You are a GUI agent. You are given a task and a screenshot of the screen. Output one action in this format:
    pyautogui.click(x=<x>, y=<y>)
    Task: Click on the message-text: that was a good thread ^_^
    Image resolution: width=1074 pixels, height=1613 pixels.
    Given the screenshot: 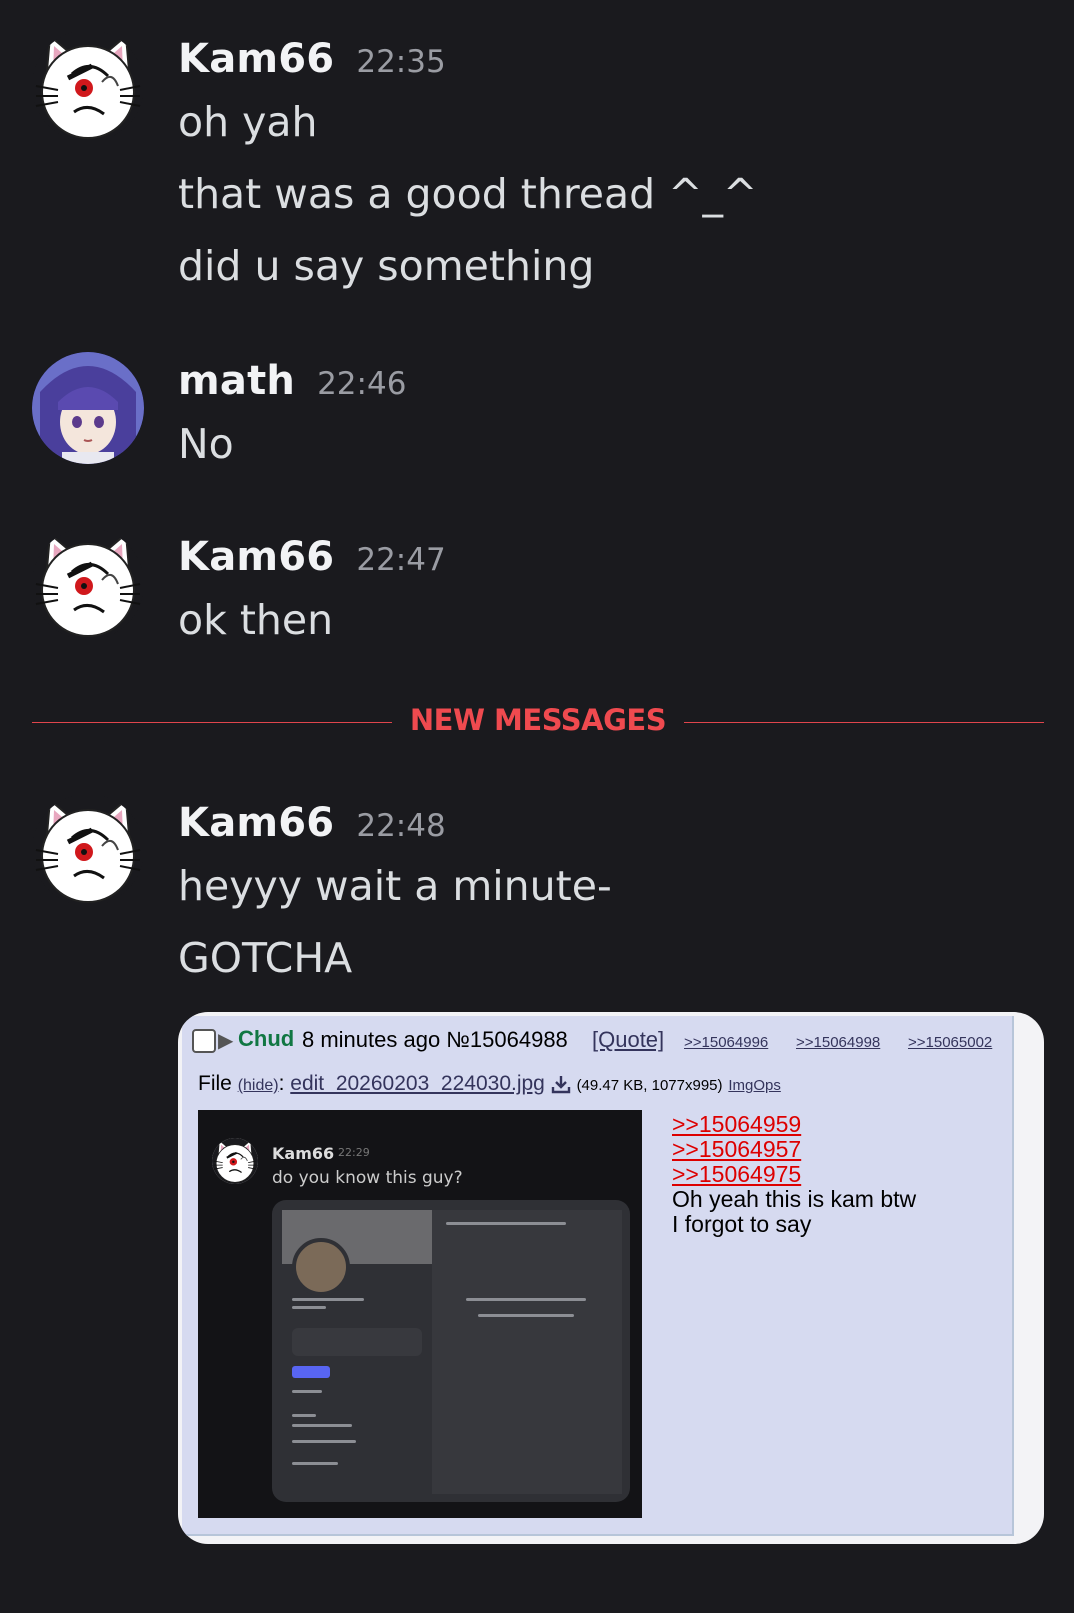 What is the action you would take?
    pyautogui.click(x=468, y=194)
    